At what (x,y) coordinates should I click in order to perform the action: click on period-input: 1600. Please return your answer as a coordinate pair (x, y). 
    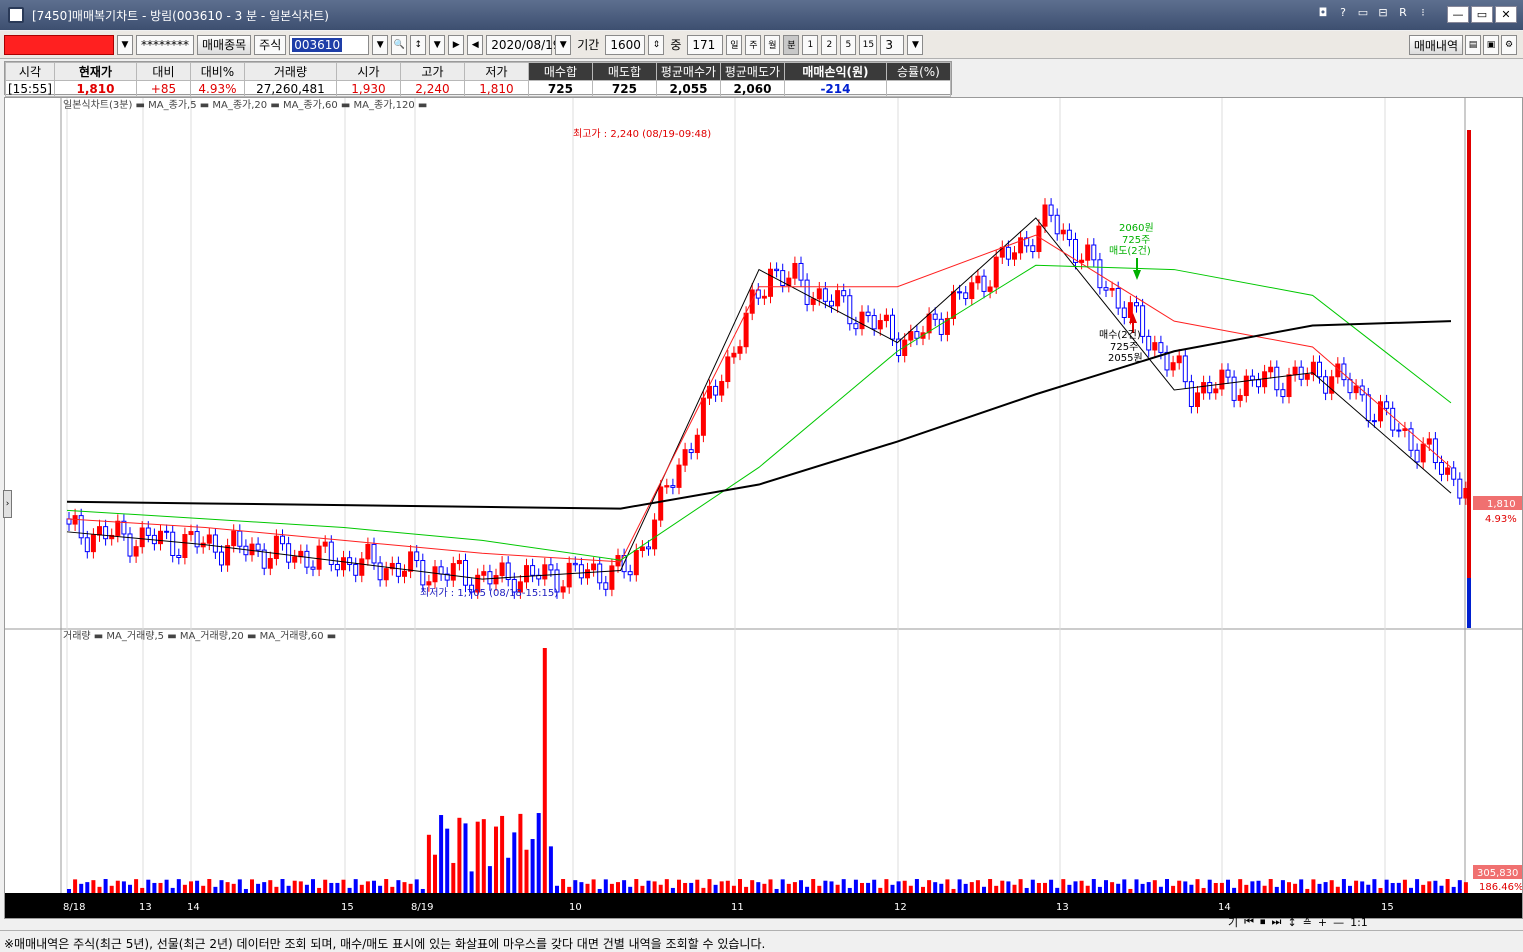
    Looking at the image, I should click on (625, 44).